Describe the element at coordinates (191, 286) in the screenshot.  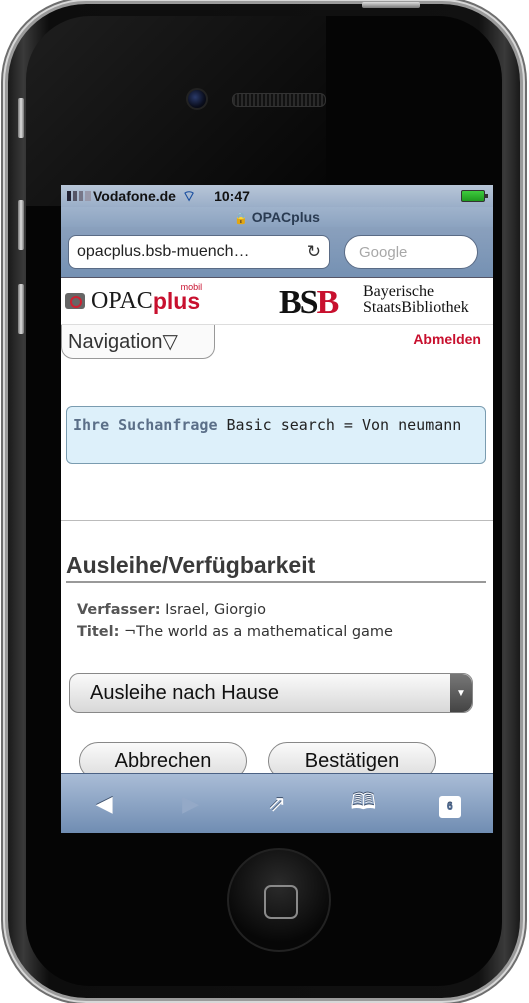
I see `mobil-text: mobil` at that location.